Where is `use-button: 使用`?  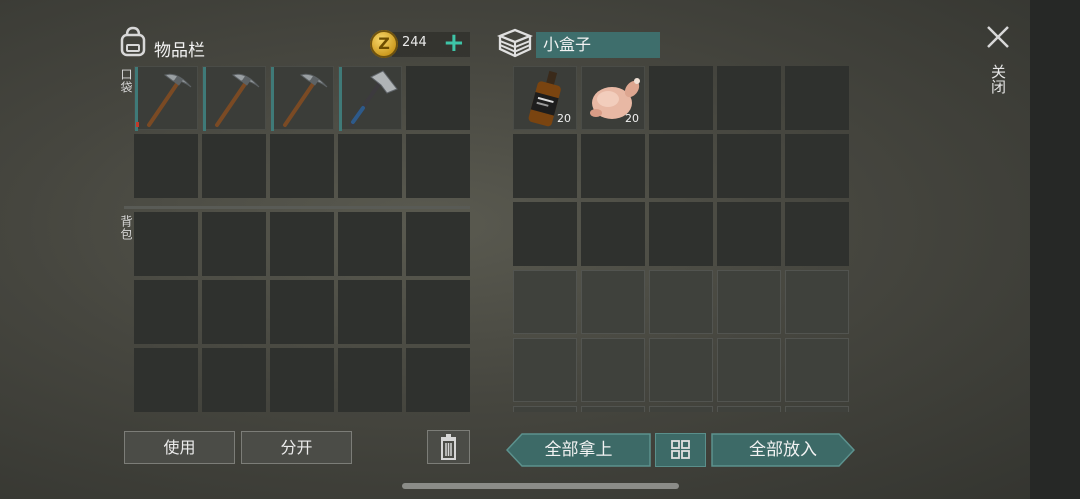
use-button: 使用 is located at coordinates (179, 447).